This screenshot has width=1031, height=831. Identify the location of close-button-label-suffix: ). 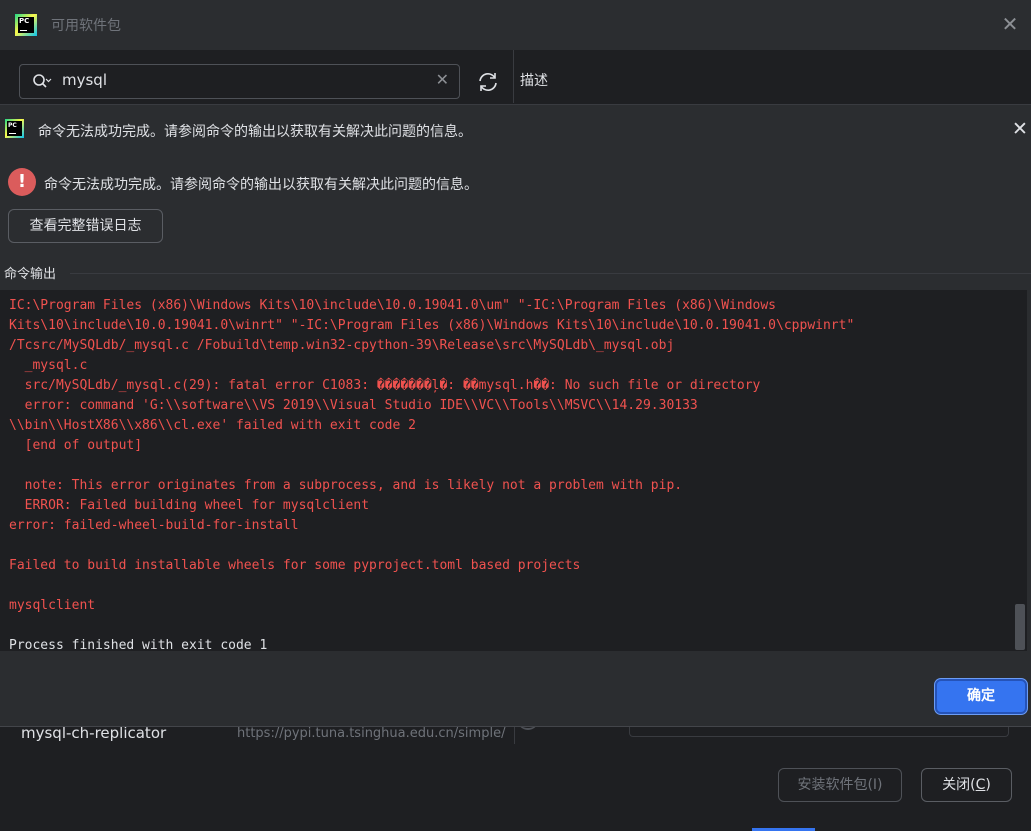
(987, 785).